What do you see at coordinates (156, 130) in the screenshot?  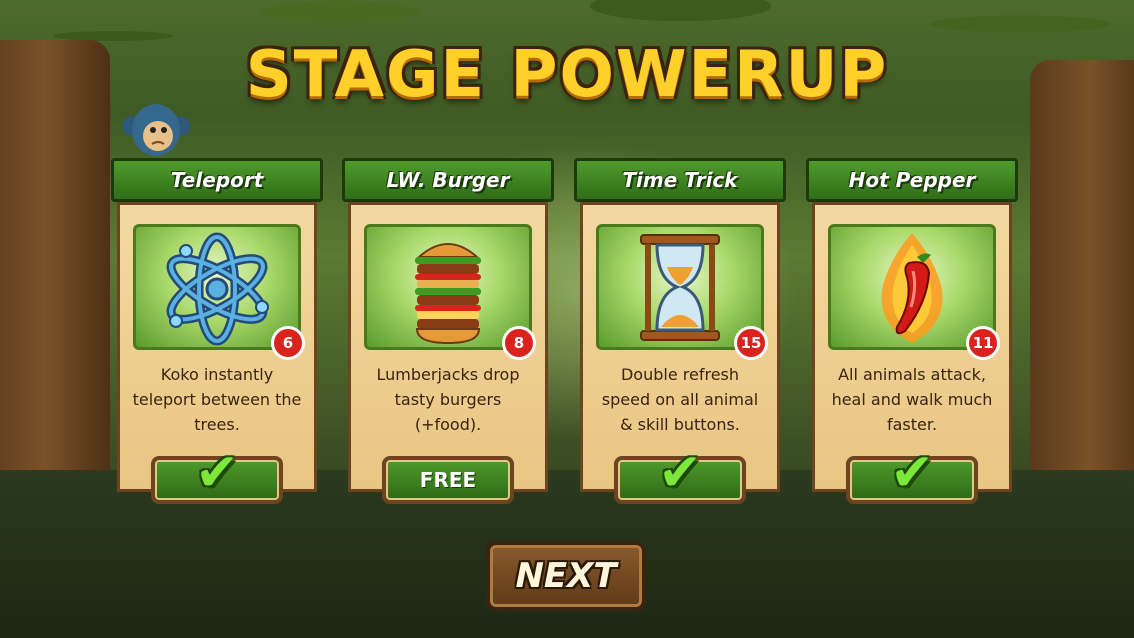 I see `monkey-icon` at bounding box center [156, 130].